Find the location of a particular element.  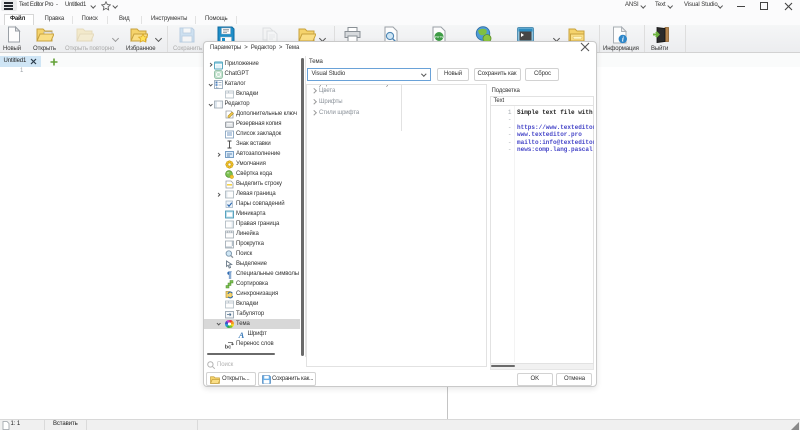

svg-text: A is located at coordinates (240, 334).